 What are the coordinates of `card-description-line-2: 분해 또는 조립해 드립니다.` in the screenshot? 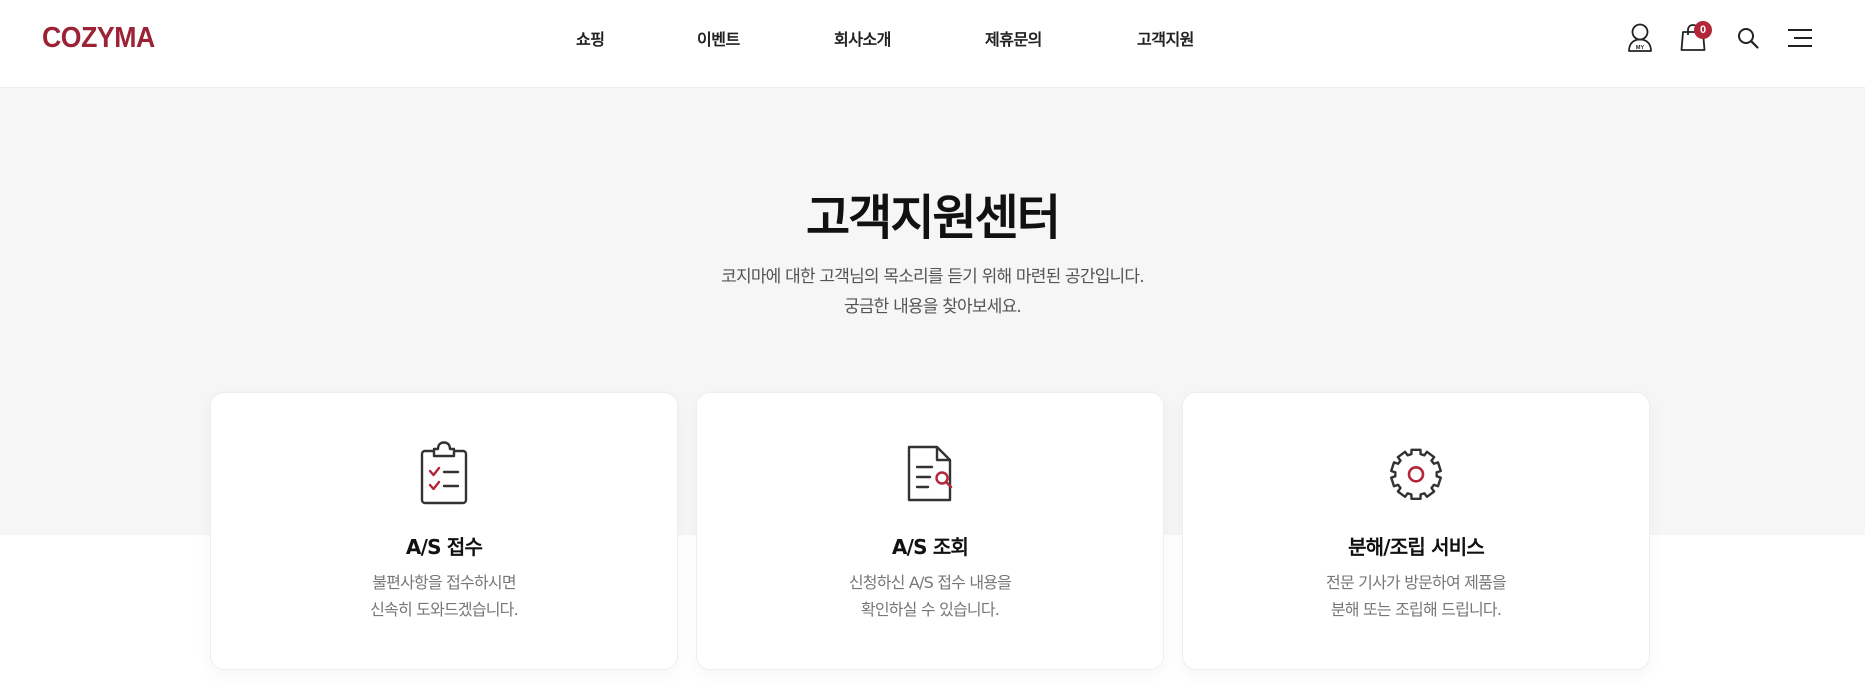 It's located at (1416, 609).